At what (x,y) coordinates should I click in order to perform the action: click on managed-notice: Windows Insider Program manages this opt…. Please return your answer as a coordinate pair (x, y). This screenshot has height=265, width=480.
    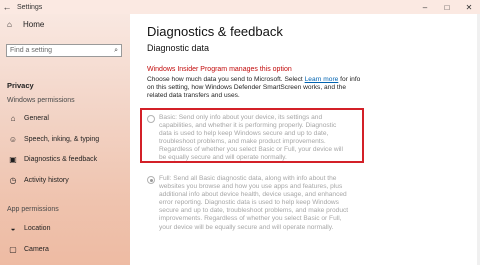
    Looking at the image, I should click on (219, 69).